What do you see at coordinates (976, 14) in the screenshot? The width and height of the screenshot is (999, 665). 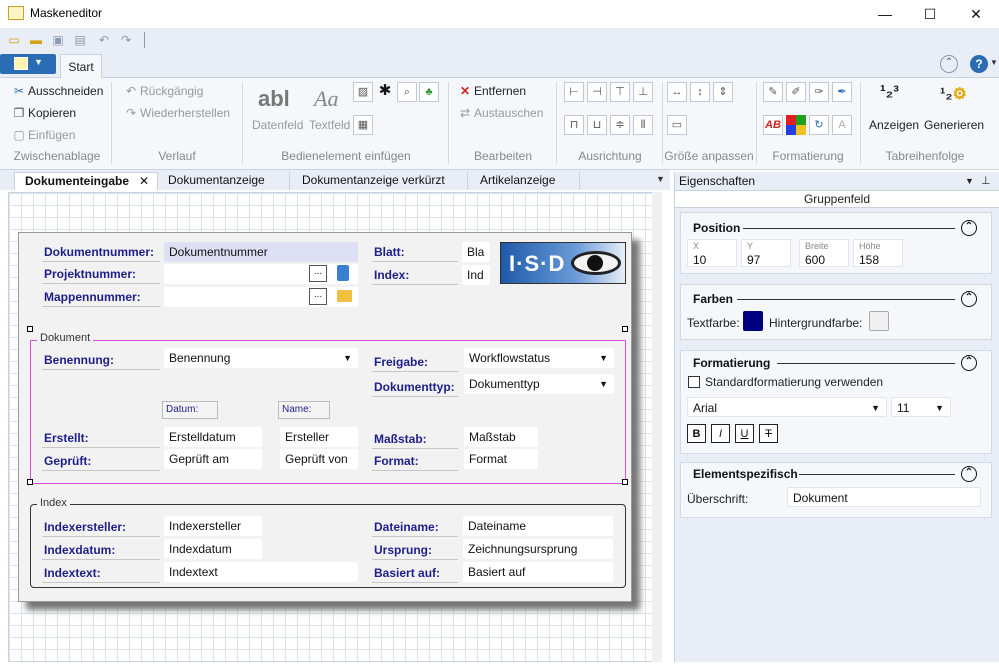 I see `close-button: ✕` at bounding box center [976, 14].